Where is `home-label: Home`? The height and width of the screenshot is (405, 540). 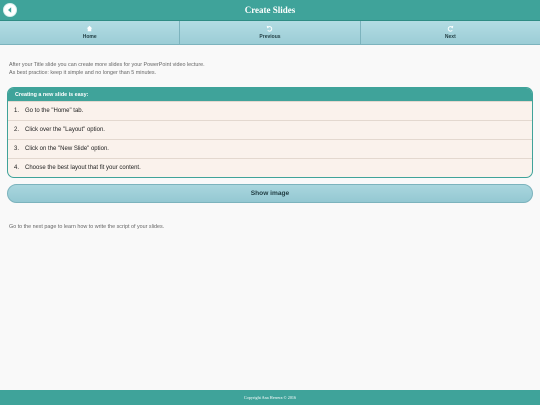 home-label: Home is located at coordinates (89, 37).